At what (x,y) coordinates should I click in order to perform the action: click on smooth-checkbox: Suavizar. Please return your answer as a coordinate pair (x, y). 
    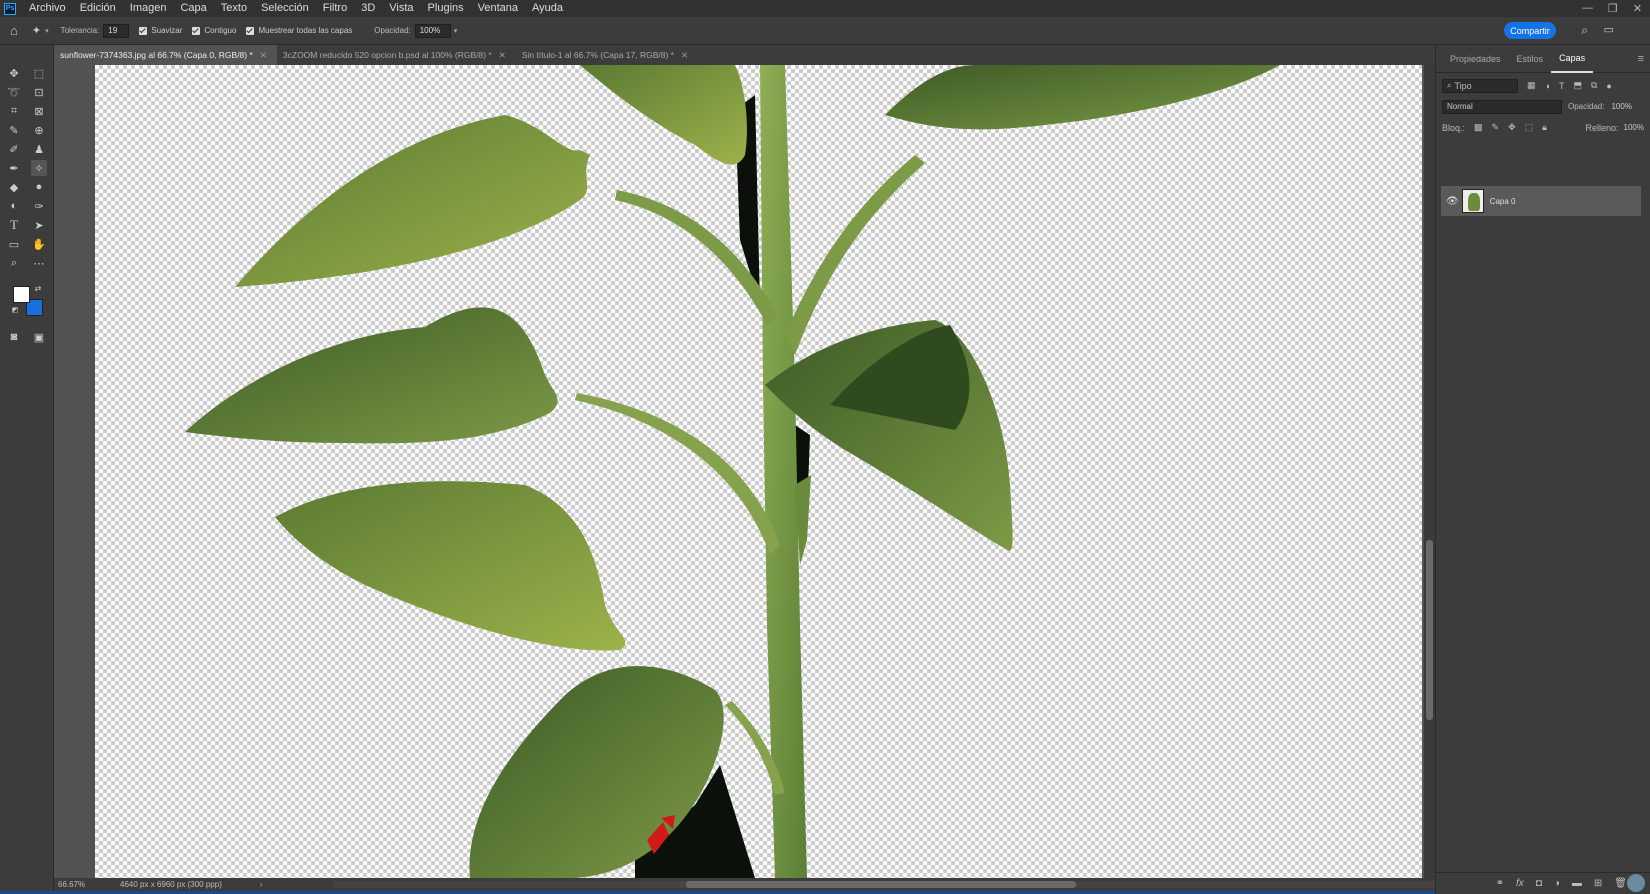
    Looking at the image, I should click on (160, 30).